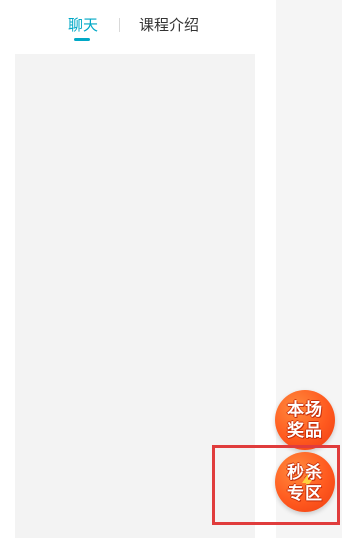 The height and width of the screenshot is (538, 342). What do you see at coordinates (276, 485) in the screenshot?
I see `highlight-box` at bounding box center [276, 485].